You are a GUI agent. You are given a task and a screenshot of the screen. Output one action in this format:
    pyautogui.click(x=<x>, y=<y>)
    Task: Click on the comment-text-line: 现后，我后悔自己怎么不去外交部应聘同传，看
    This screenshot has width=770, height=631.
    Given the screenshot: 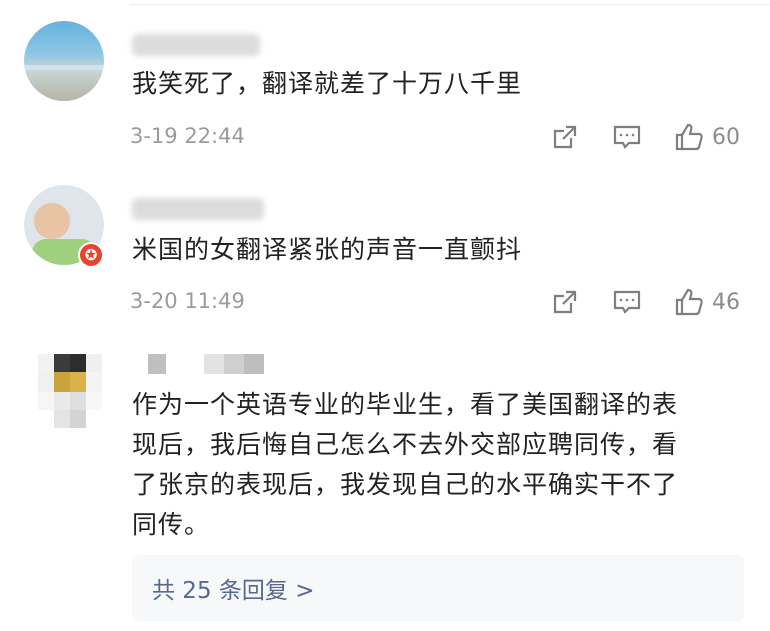 What is the action you would take?
    pyautogui.click(x=405, y=444)
    